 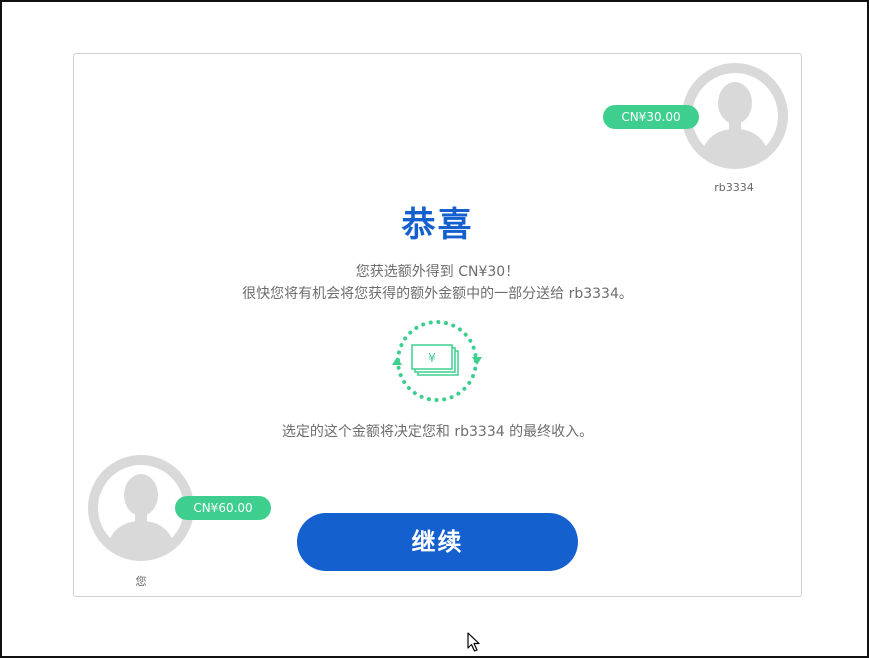 I want to click on partner-amount-badge: CN¥30.00, so click(x=651, y=117).